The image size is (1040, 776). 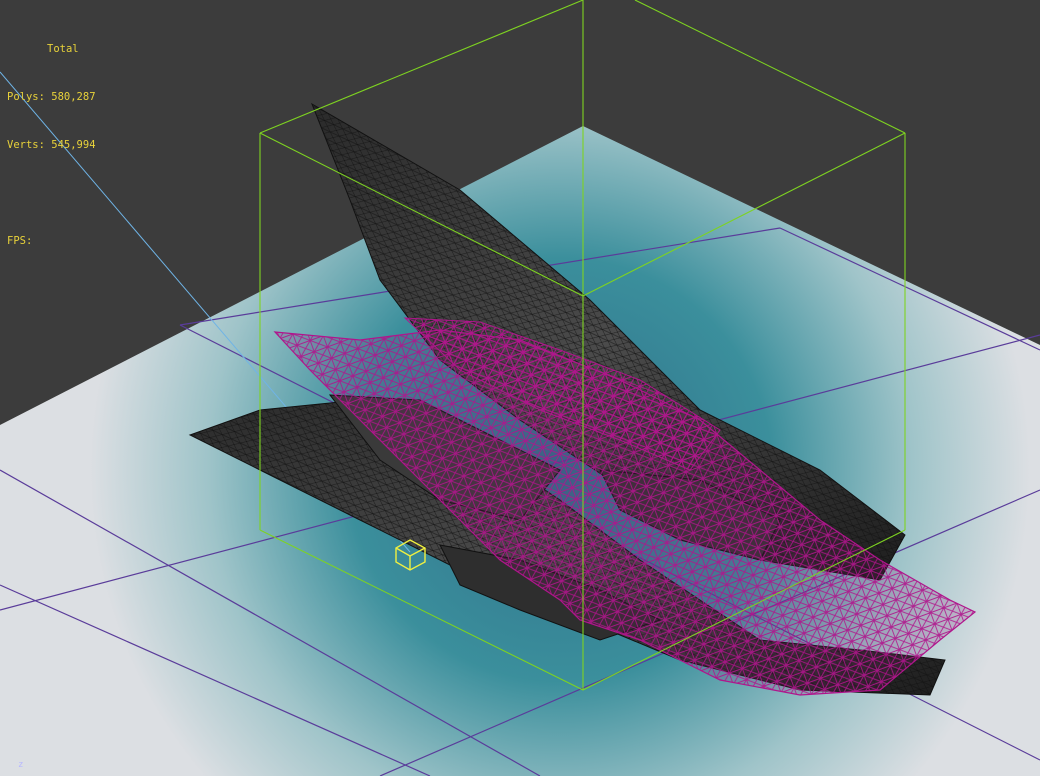 I want to click on axis-indicator-label: z, so click(x=21, y=765).